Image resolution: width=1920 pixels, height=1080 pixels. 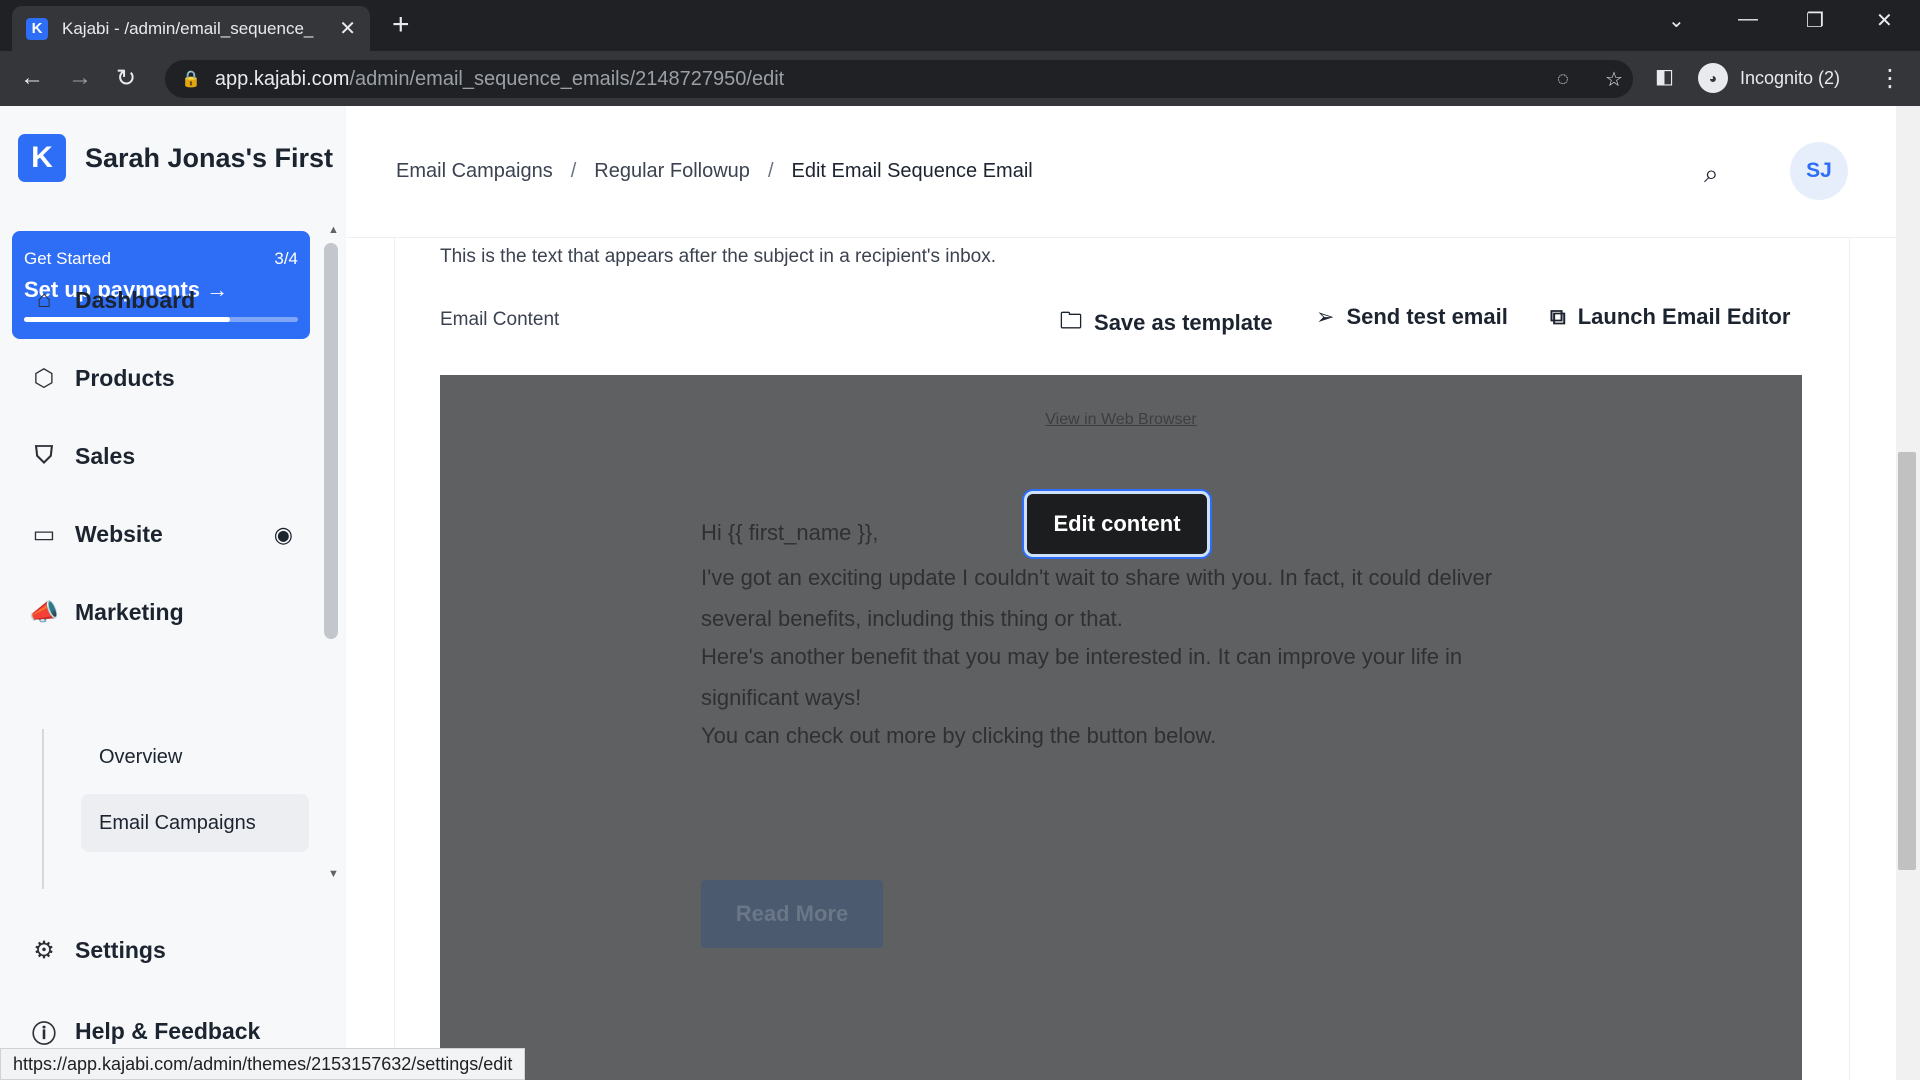 What do you see at coordinates (333, 230) in the screenshot?
I see `scroll-up-icon: ▲` at bounding box center [333, 230].